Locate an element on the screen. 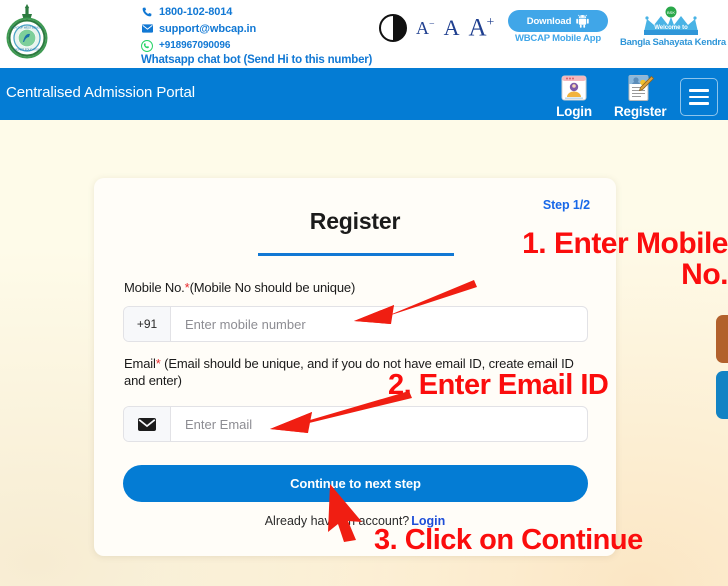  crown-icon: BSK Welcome to is located at coordinates (671, 21).